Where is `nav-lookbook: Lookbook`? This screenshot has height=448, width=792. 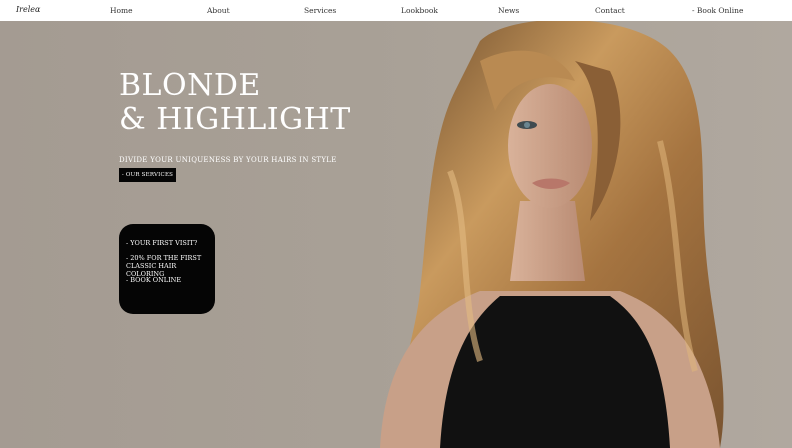 nav-lookbook: Lookbook is located at coordinates (419, 10).